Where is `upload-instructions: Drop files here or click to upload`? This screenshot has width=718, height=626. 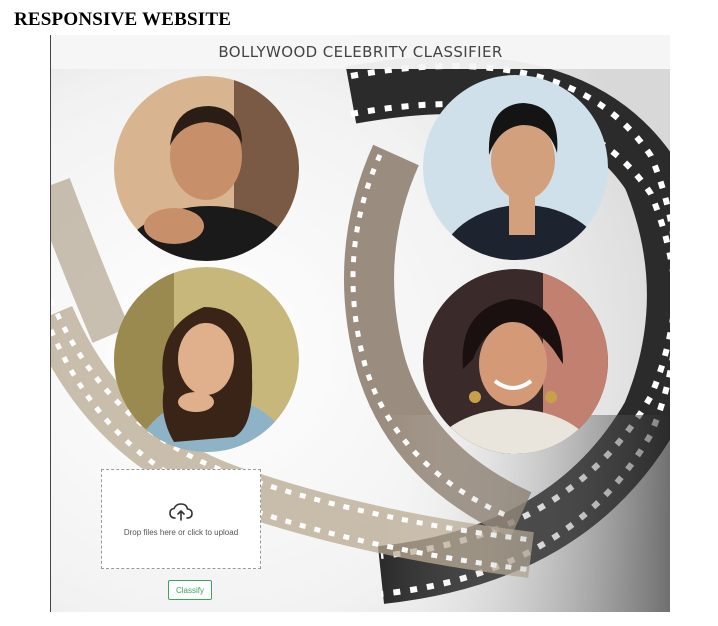 upload-instructions: Drop files here or click to upload is located at coordinates (181, 532).